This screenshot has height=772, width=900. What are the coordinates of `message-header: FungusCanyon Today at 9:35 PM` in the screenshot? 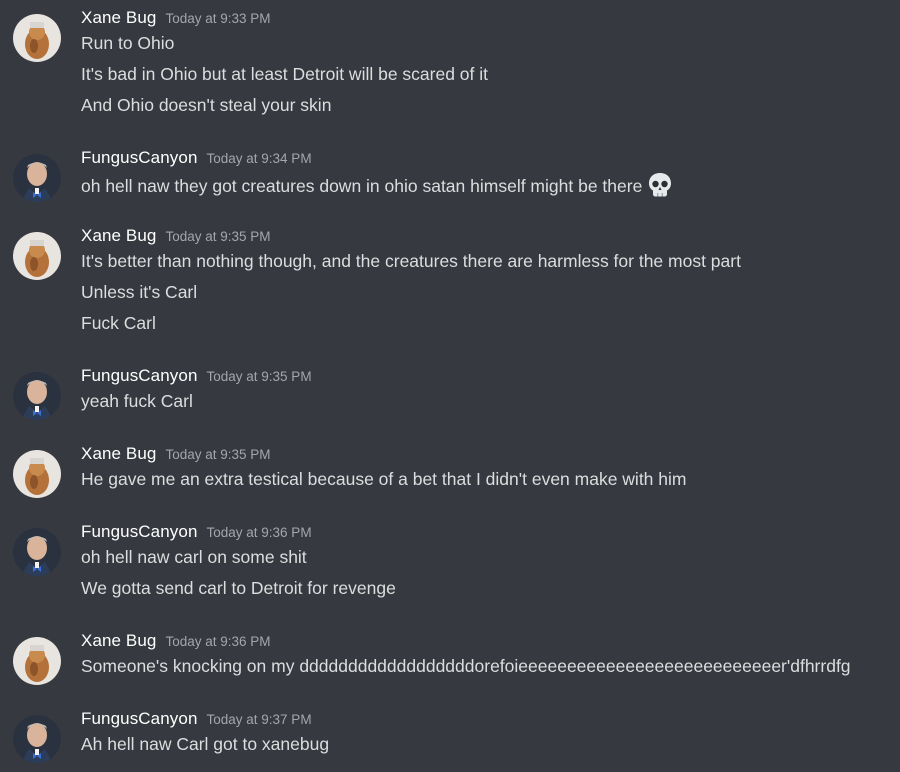 It's located at (196, 377).